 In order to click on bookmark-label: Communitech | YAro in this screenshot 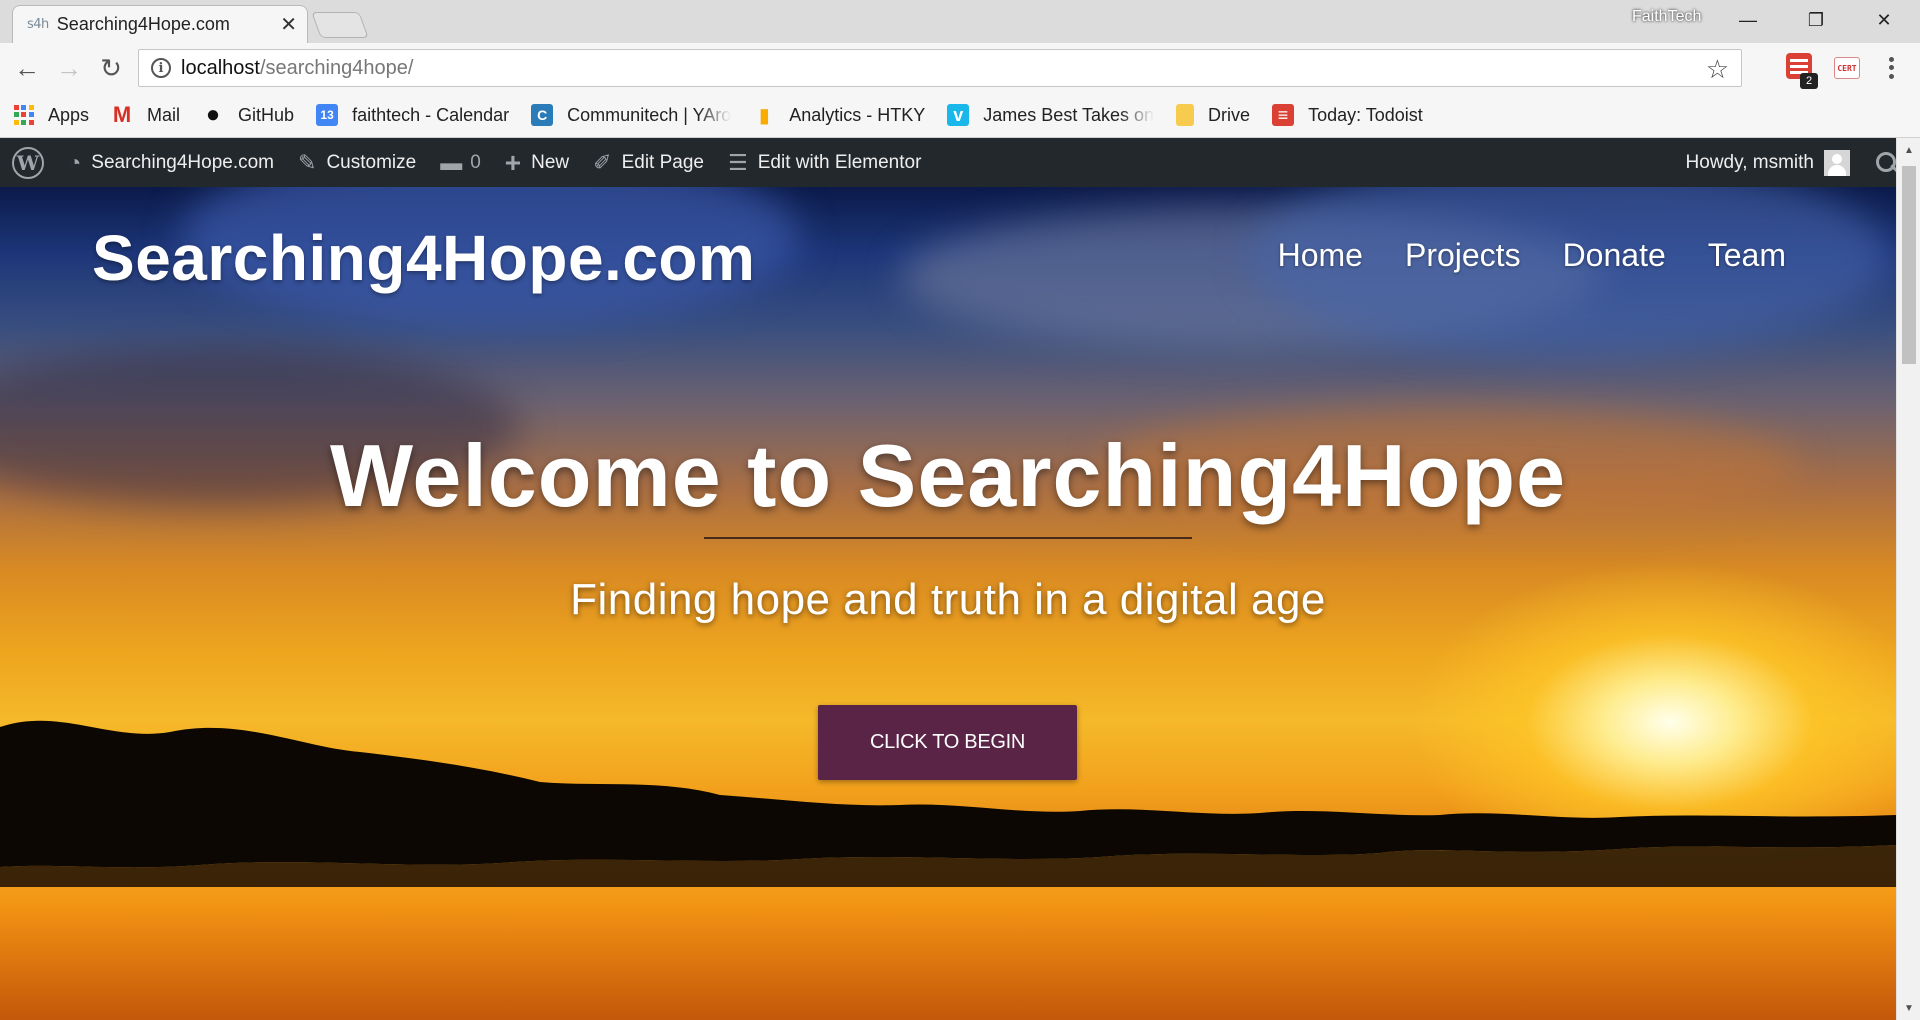, I will do `click(649, 114)`.